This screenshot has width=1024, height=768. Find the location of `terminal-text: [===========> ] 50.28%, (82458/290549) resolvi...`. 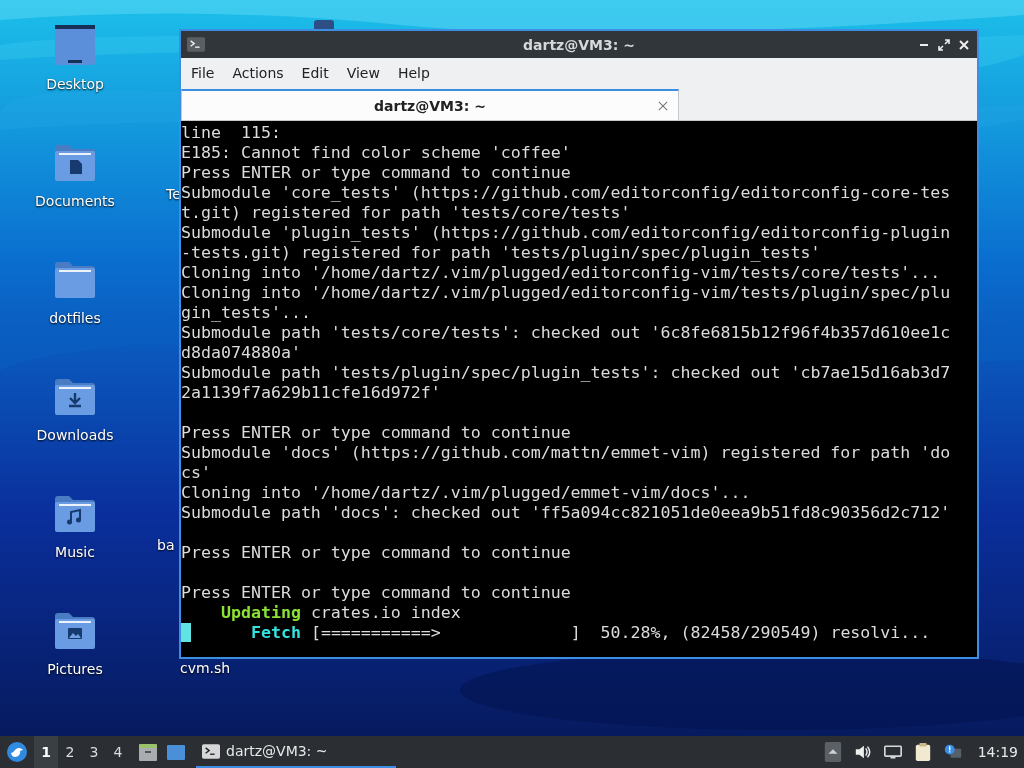

terminal-text: [===========> ] 50.28%, (82458/290549) resolvi... is located at coordinates (620, 633).